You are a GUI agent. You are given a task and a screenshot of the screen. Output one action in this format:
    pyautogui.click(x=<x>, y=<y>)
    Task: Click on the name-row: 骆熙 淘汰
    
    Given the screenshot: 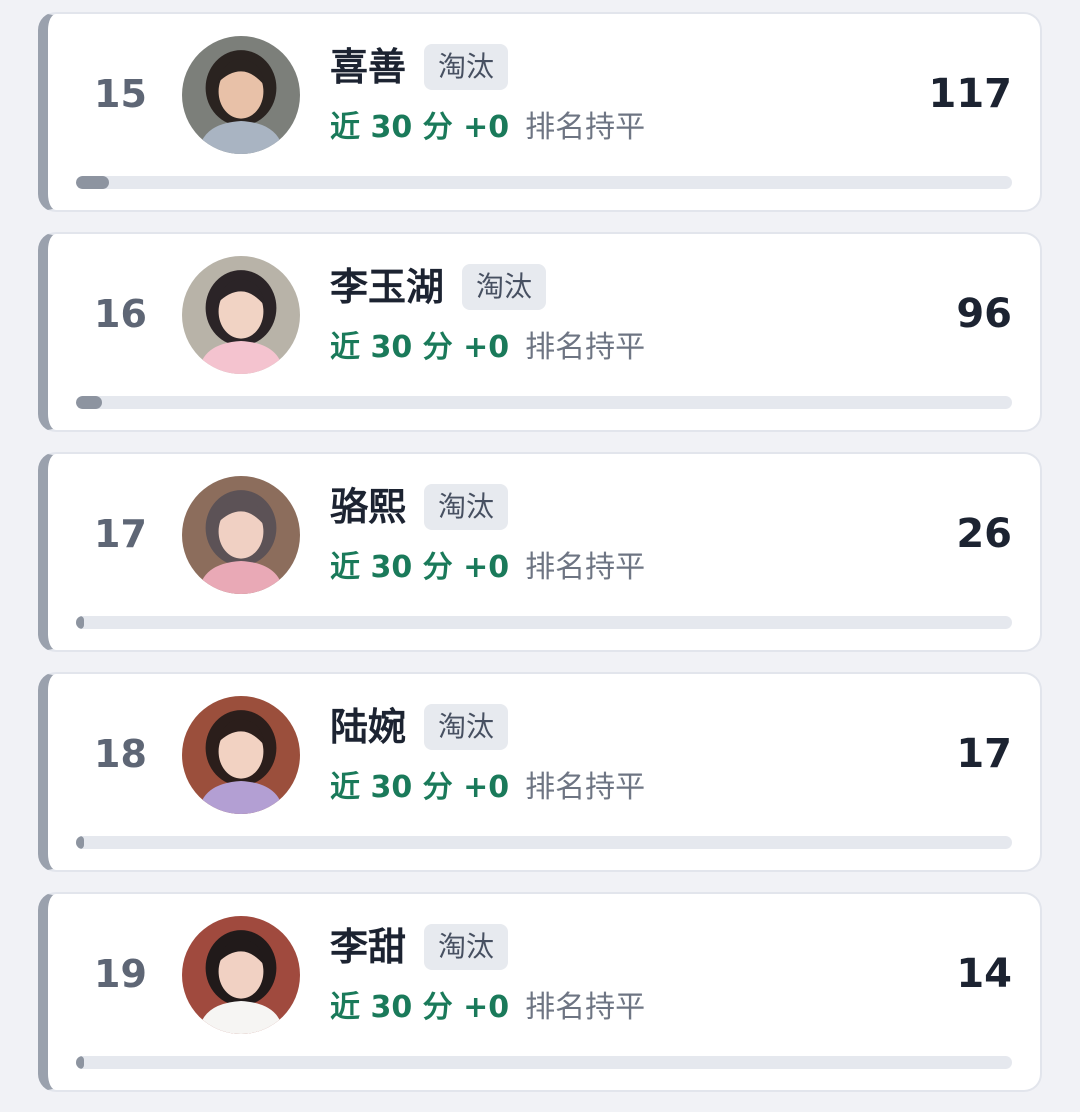 What is the action you would take?
    pyautogui.click(x=419, y=507)
    